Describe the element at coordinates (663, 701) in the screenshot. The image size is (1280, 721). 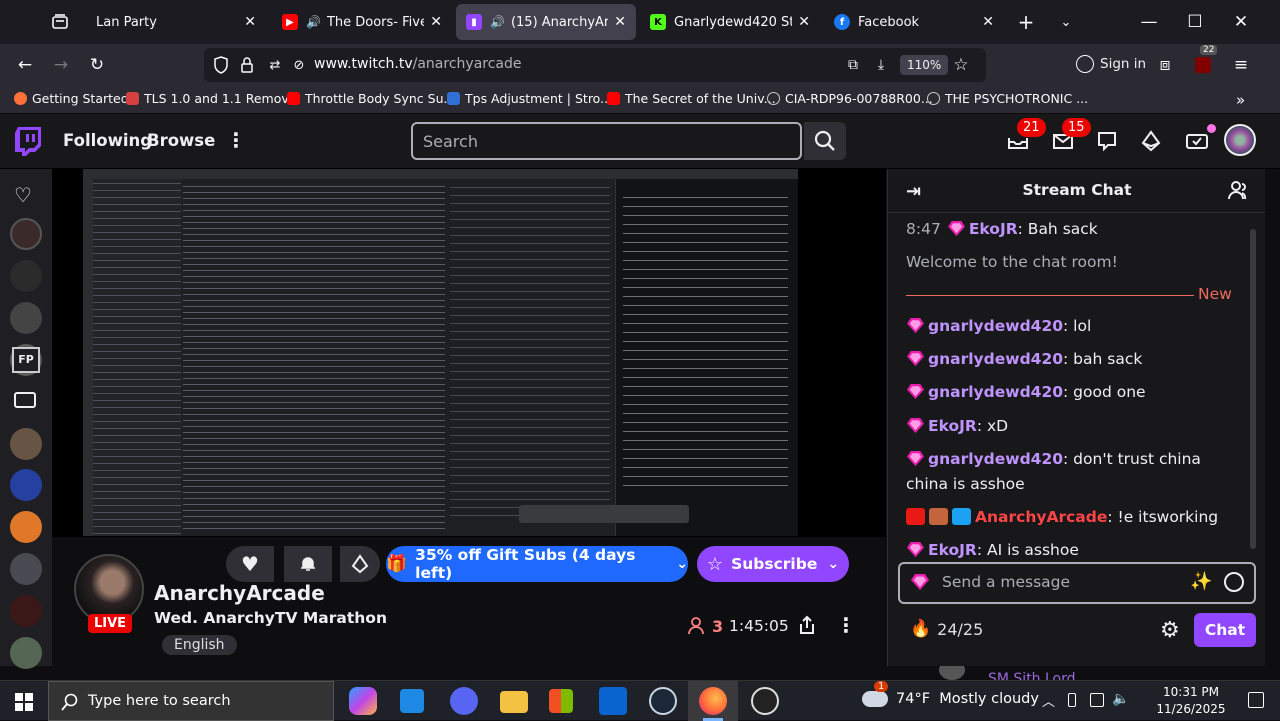
I see `steam-icon` at that location.